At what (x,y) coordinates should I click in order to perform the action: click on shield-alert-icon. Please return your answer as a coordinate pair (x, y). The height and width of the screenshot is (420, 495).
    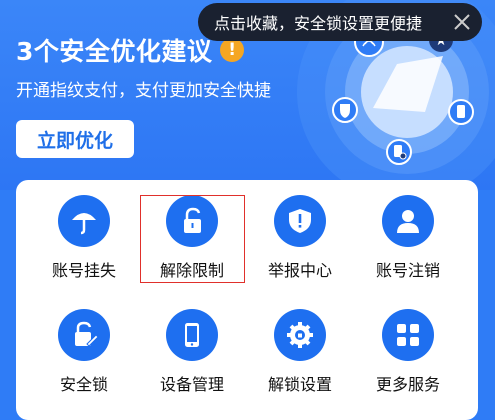
    Looking at the image, I should click on (300, 221).